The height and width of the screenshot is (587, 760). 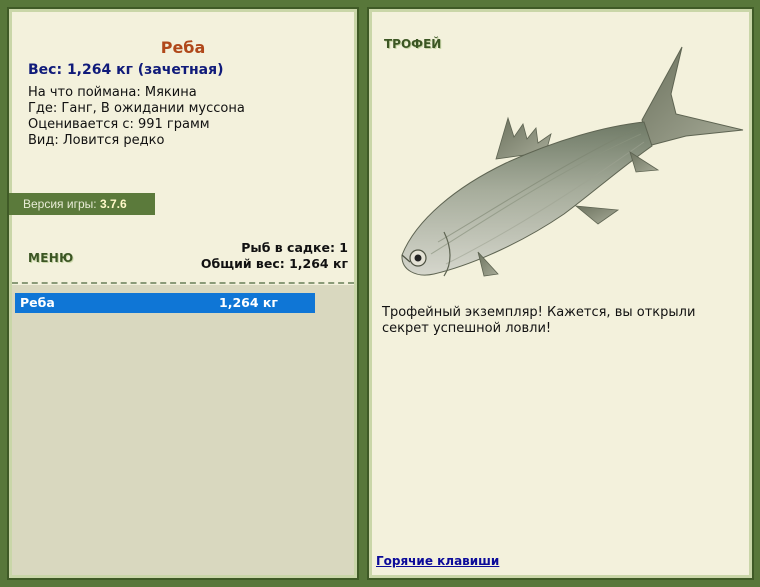 I want to click on list-item: Реба 1,264 кг, so click(x=165, y=303).